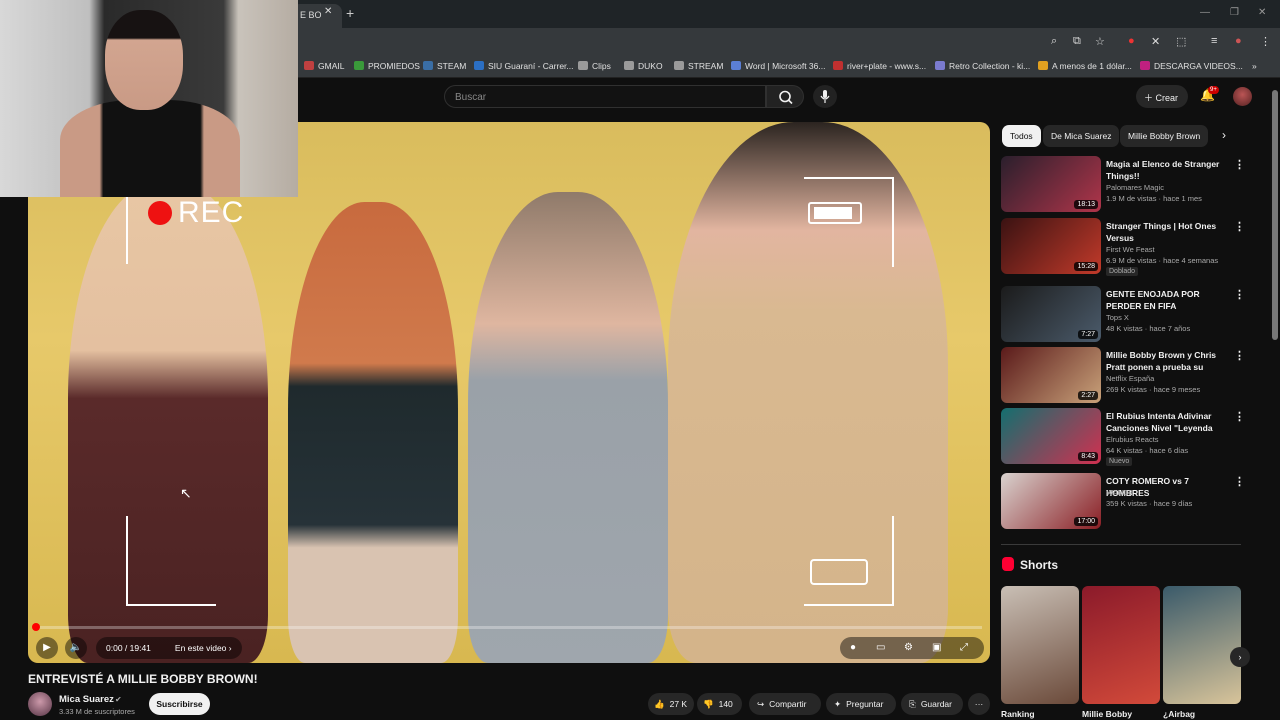 Image resolution: width=1280 pixels, height=720 pixels. What do you see at coordinates (671, 704) in the screenshot?
I see `like-button: 👍 27 K` at bounding box center [671, 704].